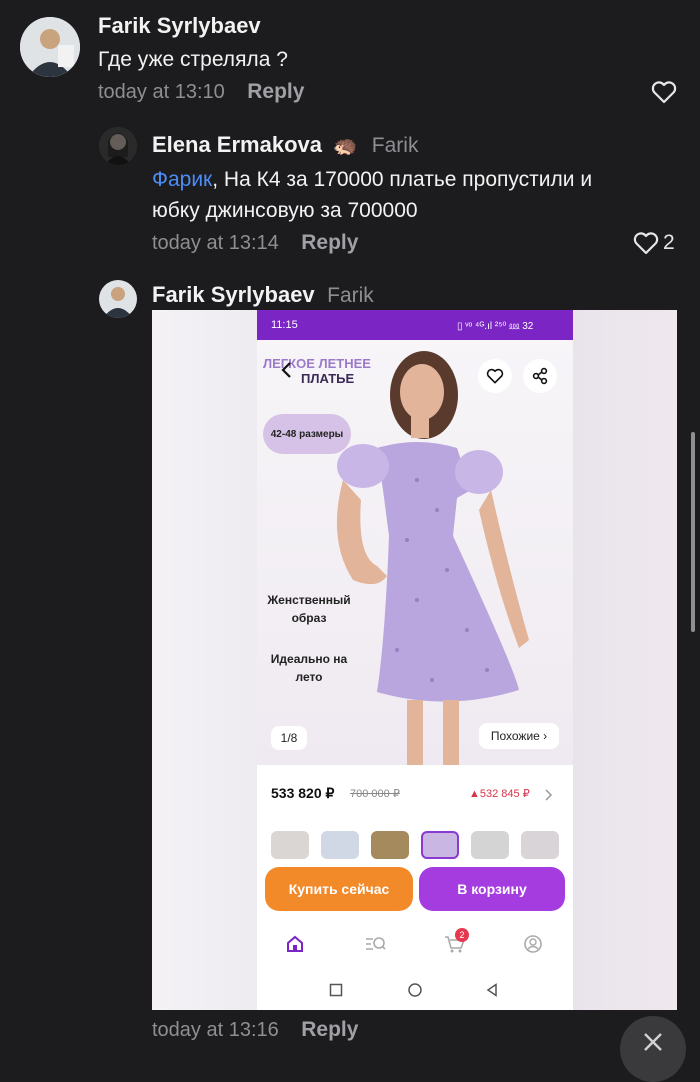 The image size is (700, 1082). Describe the element at coordinates (339, 889) in the screenshot. I see `buy-now-button: Купить сейчас` at that location.